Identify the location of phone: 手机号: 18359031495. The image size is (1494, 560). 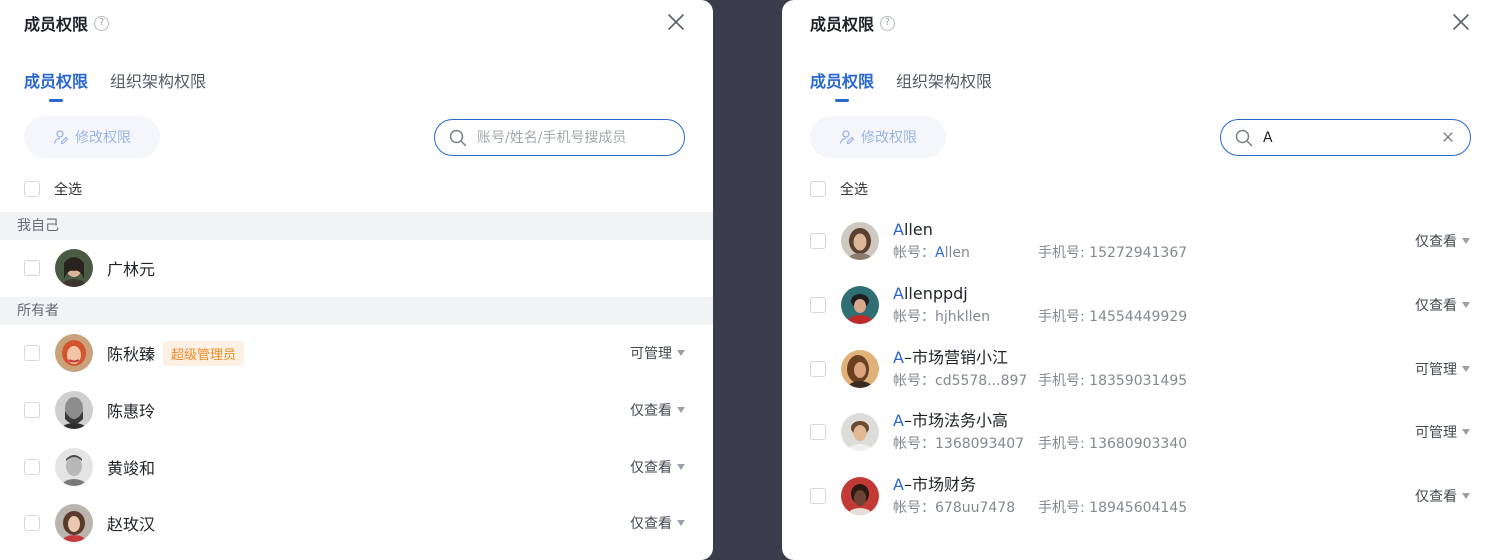
(1113, 381).